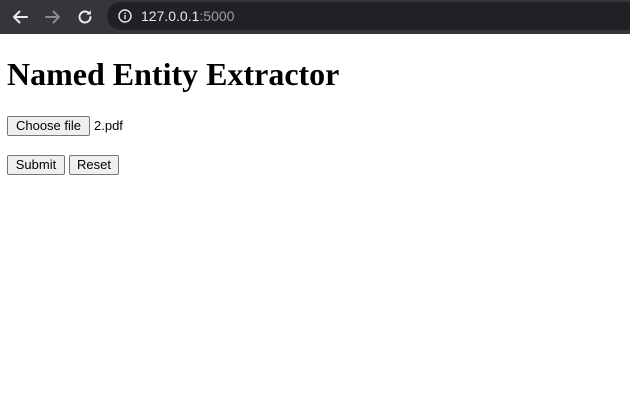 This screenshot has height=404, width=630. What do you see at coordinates (368, 16) in the screenshot?
I see `address-bar: 127.0.0.1:5000` at bounding box center [368, 16].